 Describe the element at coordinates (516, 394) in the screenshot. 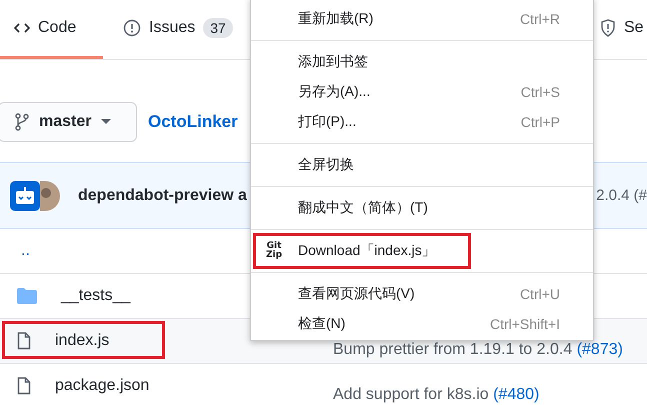

I see `pr-link: (#480)` at that location.